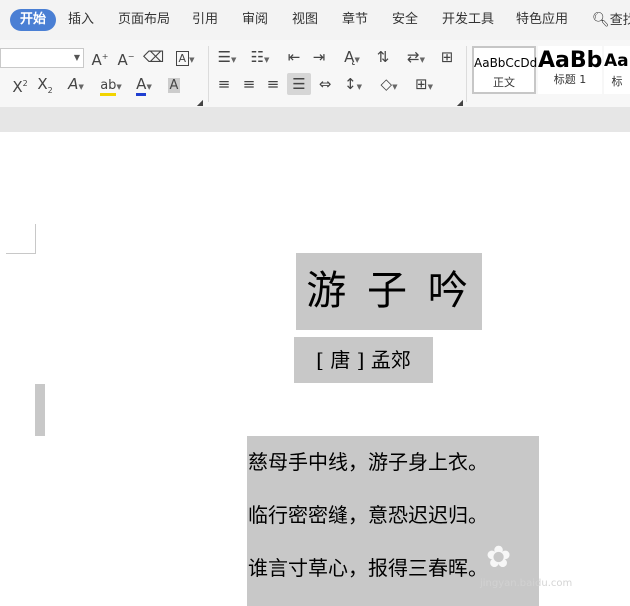 This screenshot has height=606, width=630. I want to click on style-normal-preview: AaBbCcDd, so click(506, 63).